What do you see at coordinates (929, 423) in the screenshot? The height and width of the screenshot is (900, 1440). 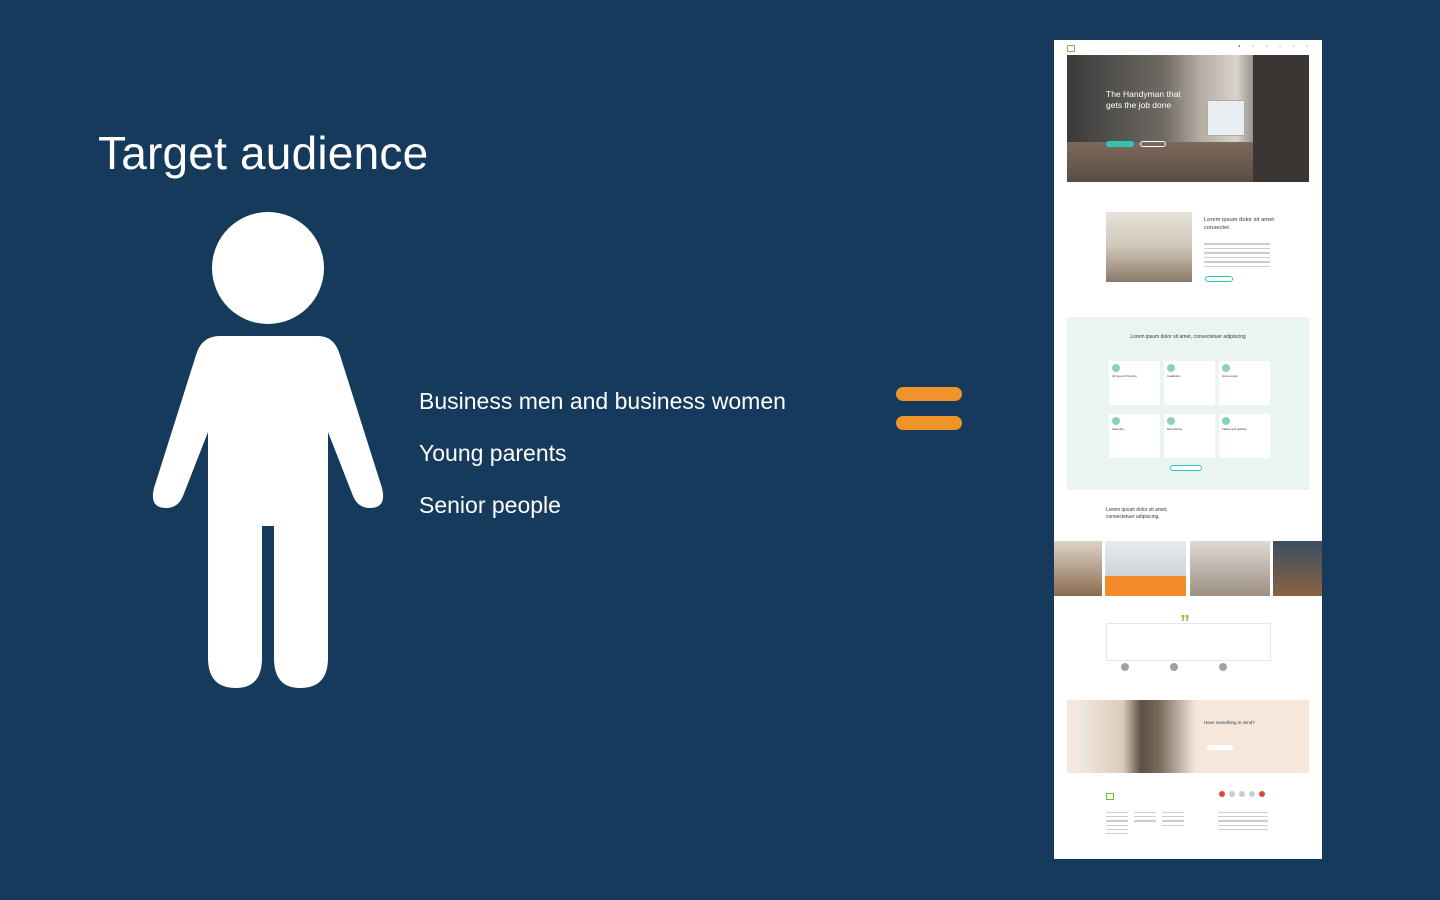 I see `equals-bar-bottom` at bounding box center [929, 423].